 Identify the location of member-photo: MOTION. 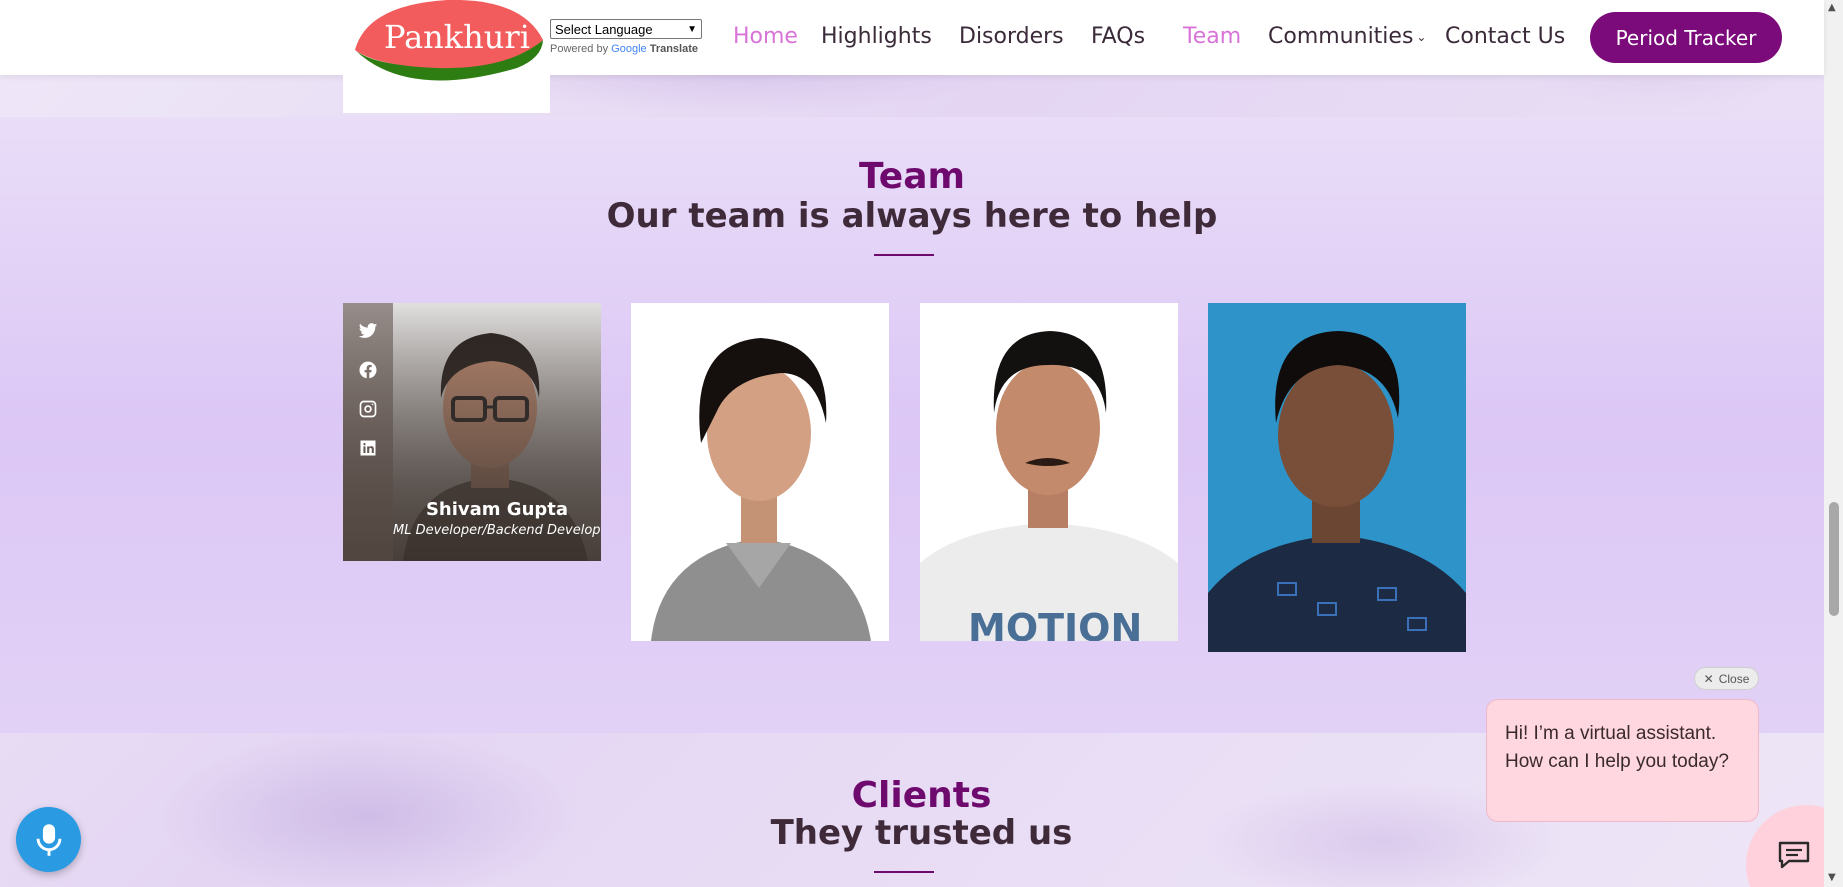
(1049, 472).